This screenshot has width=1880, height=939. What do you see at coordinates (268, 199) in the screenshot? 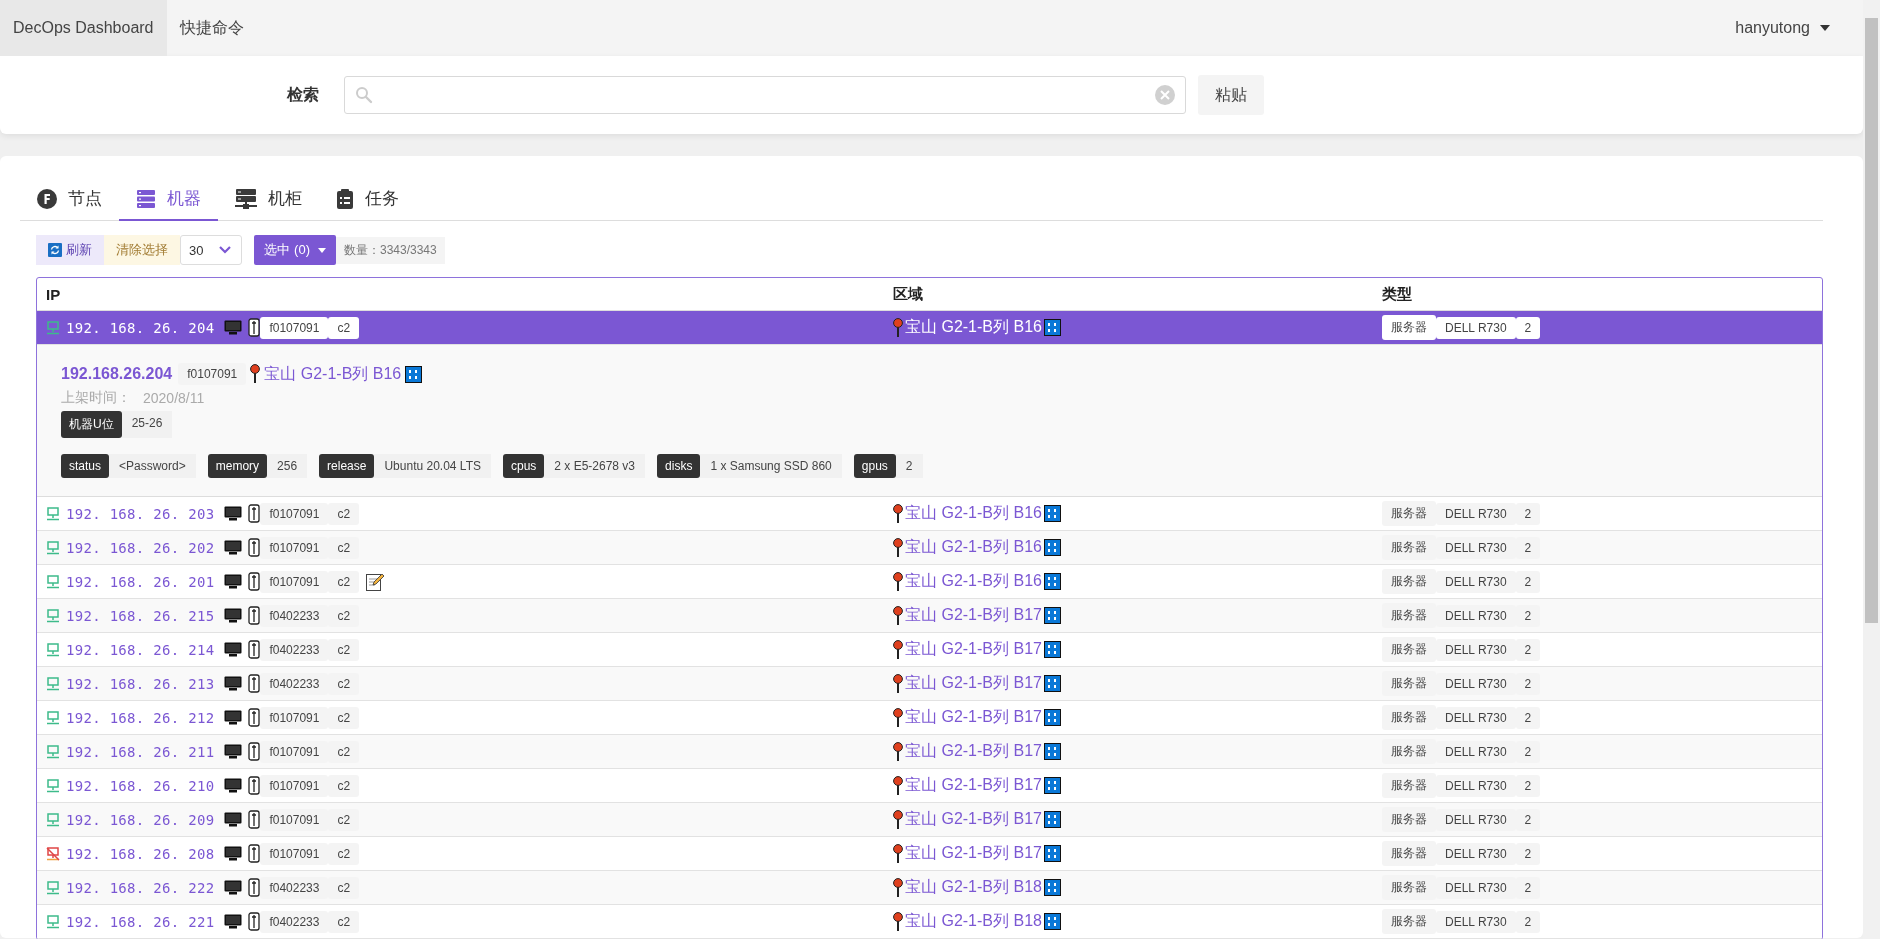
I see `tab: 机柜` at bounding box center [268, 199].